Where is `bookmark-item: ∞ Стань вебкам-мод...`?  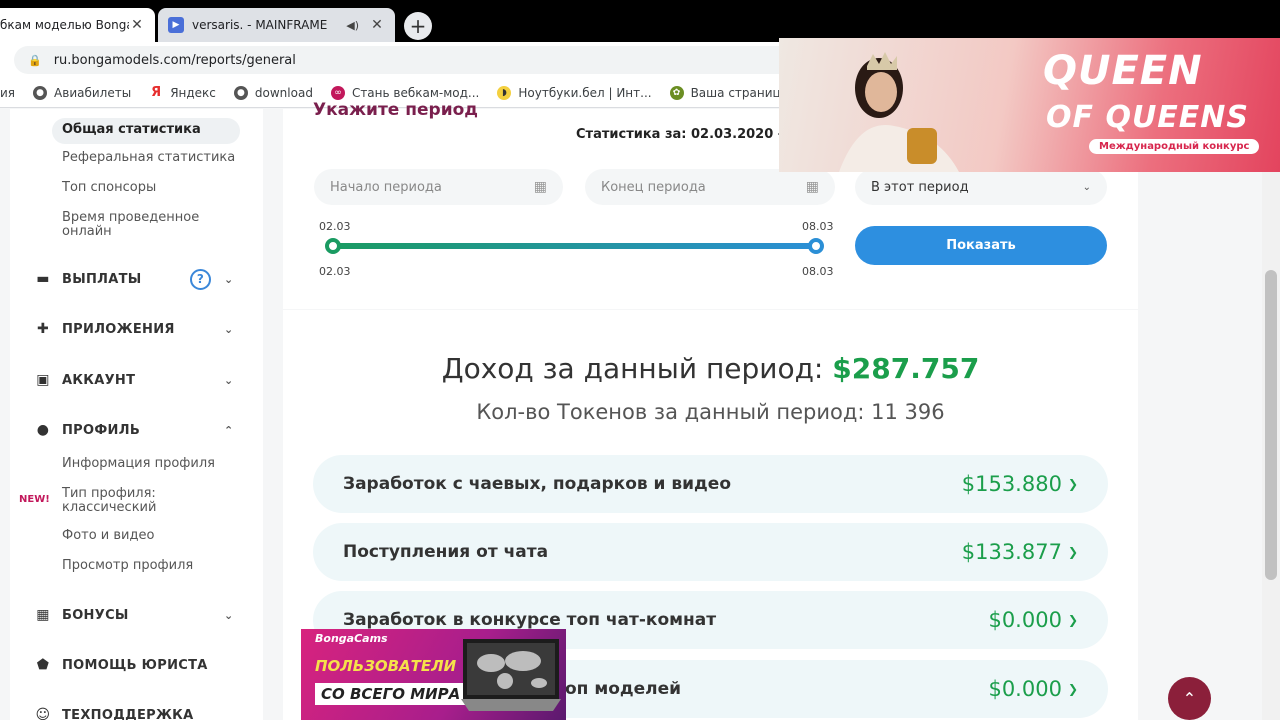
bookmark-item: ∞ Стань вебкам-мод... is located at coordinates (404, 92).